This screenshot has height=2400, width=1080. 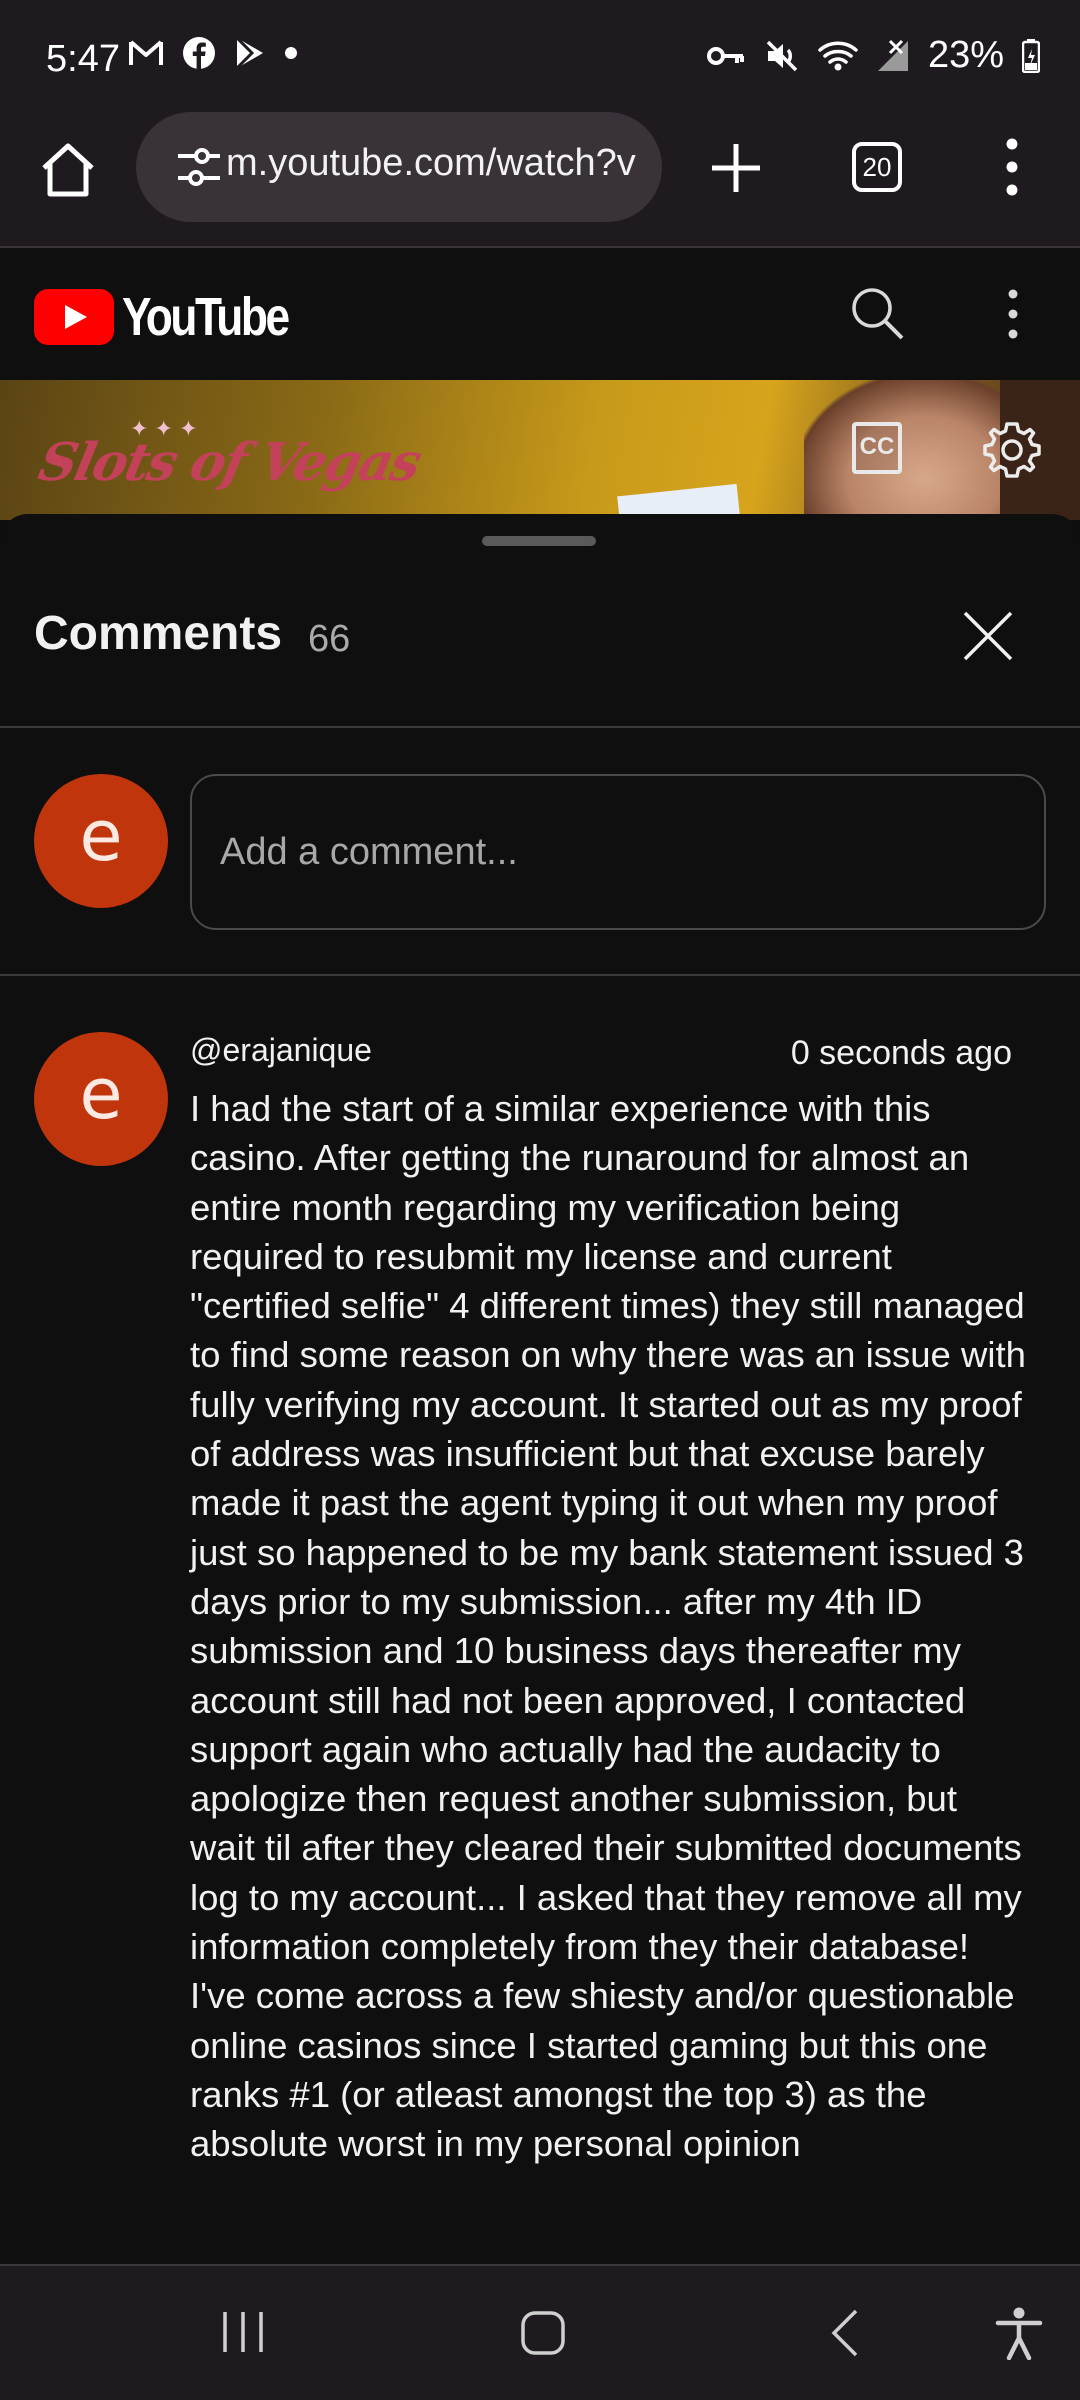 What do you see at coordinates (782, 55) in the screenshot?
I see `mute-icon` at bounding box center [782, 55].